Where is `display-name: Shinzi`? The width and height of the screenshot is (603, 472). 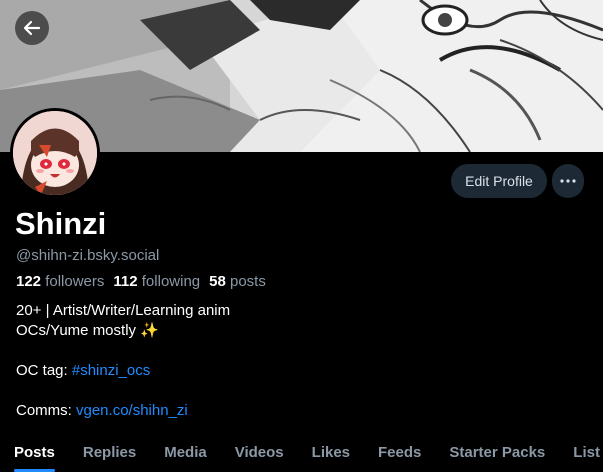 display-name: Shinzi is located at coordinates (61, 223).